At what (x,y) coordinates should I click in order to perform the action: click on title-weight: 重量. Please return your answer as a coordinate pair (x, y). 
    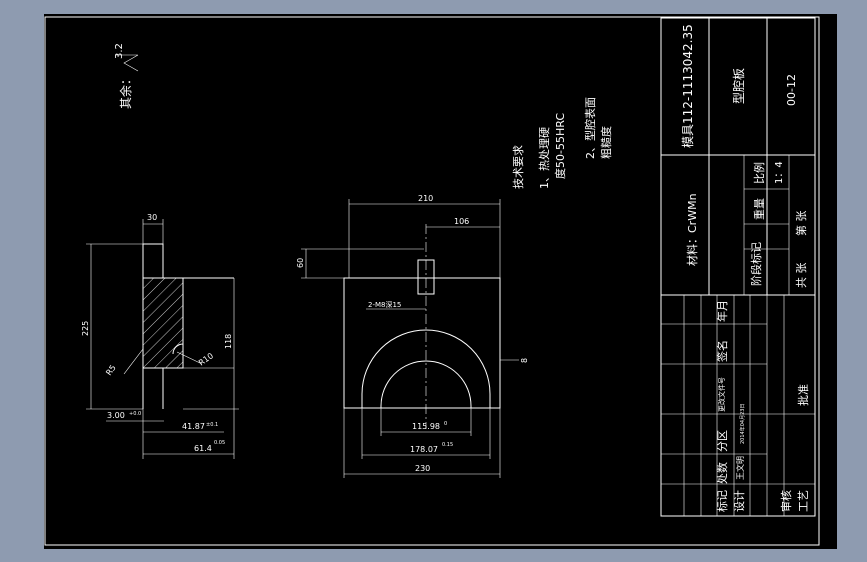
    Looking at the image, I should click on (759, 209).